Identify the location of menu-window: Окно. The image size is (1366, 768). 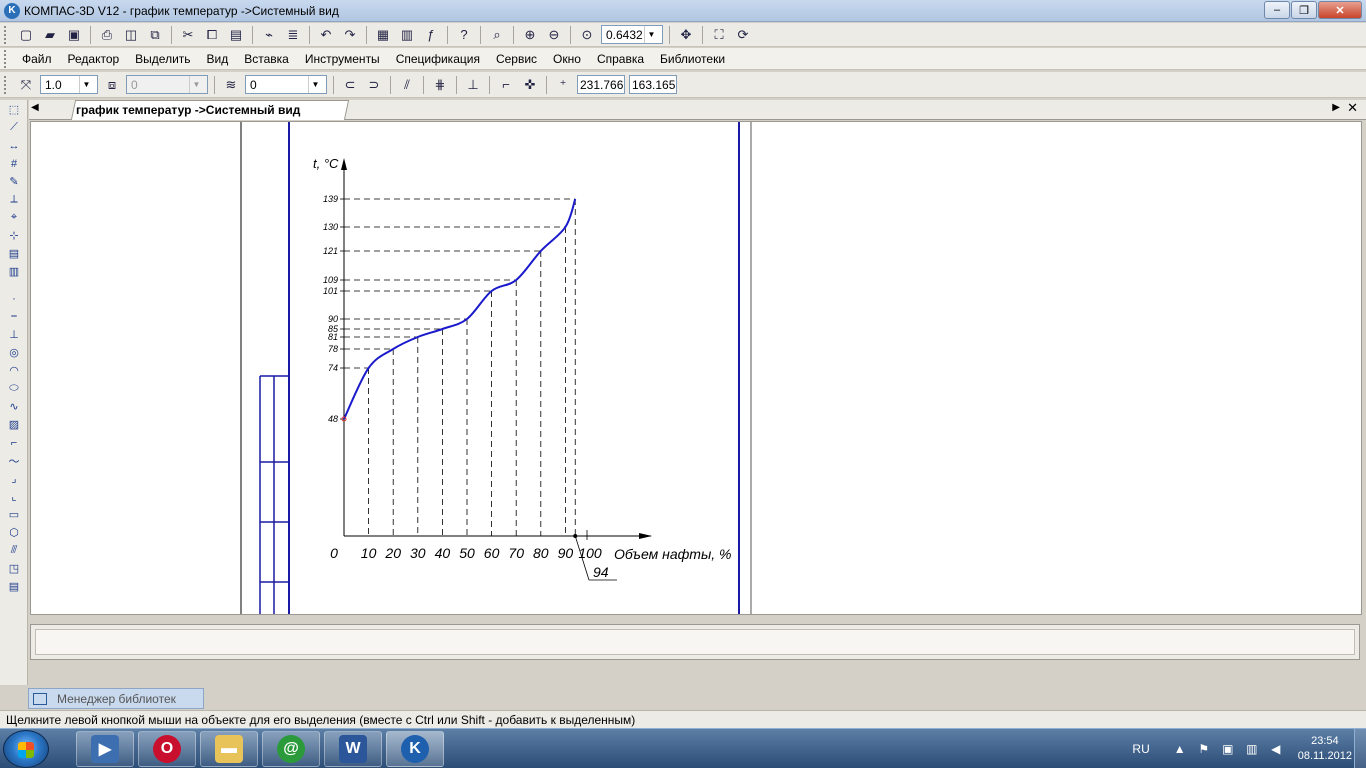
(567, 59).